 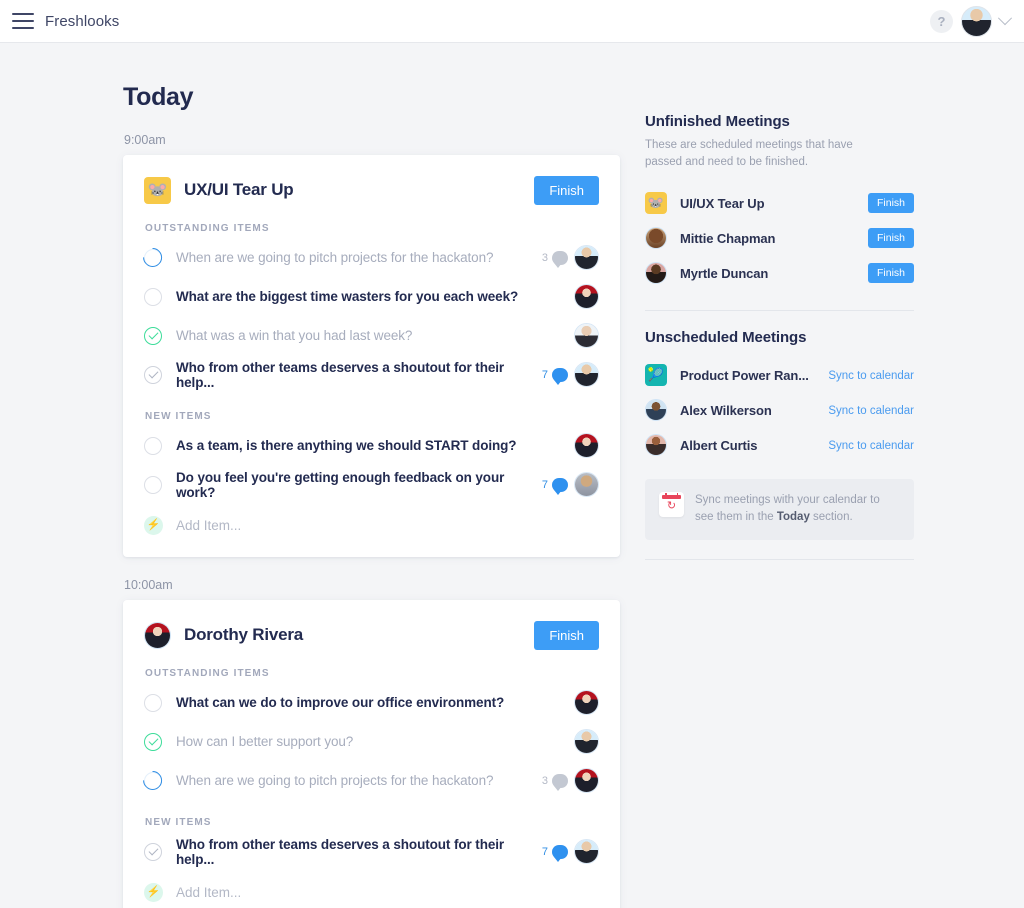 What do you see at coordinates (941, 21) in the screenshot?
I see `help-icon: ?` at bounding box center [941, 21].